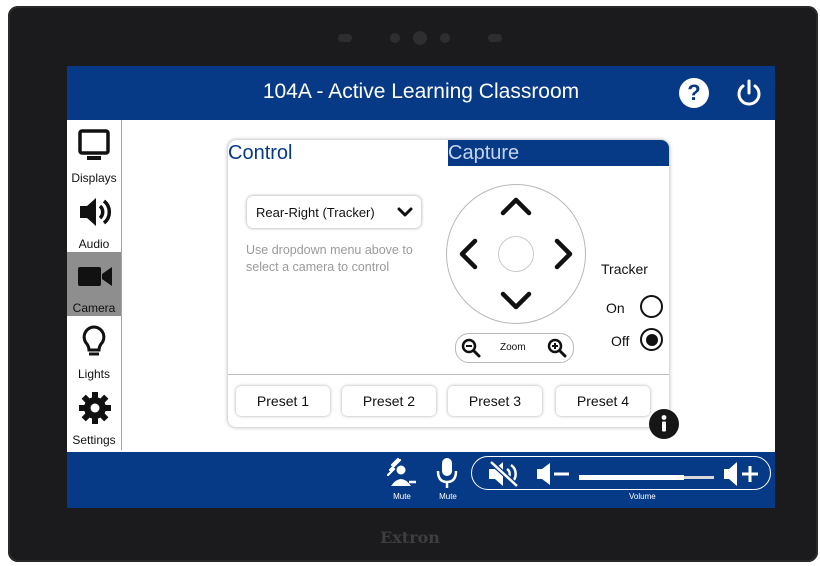 Image resolution: width=820 pixels, height=566 pixels. Describe the element at coordinates (389, 401) in the screenshot. I see `preset-2-button: Preset 2` at that location.